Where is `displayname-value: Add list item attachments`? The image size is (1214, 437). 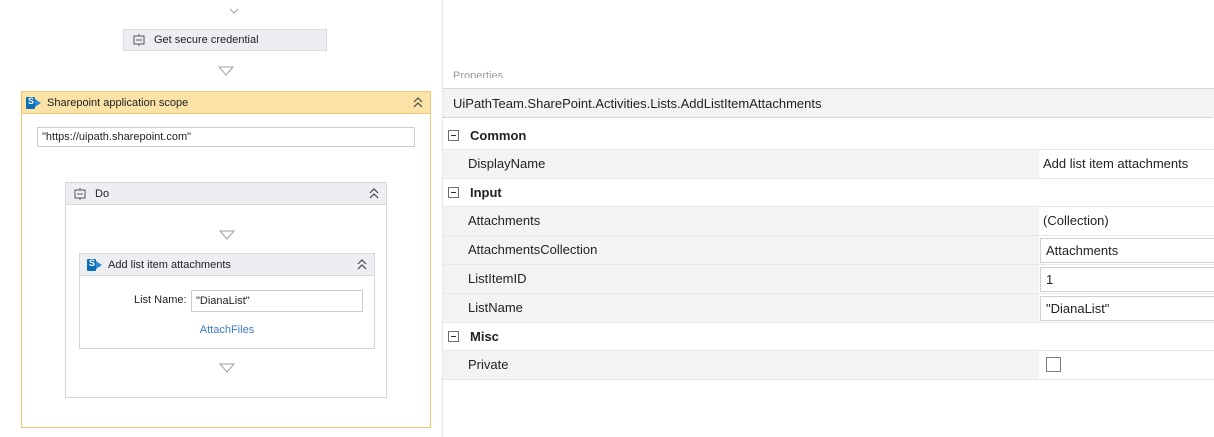 displayname-value: Add list item attachments is located at coordinates (1127, 164).